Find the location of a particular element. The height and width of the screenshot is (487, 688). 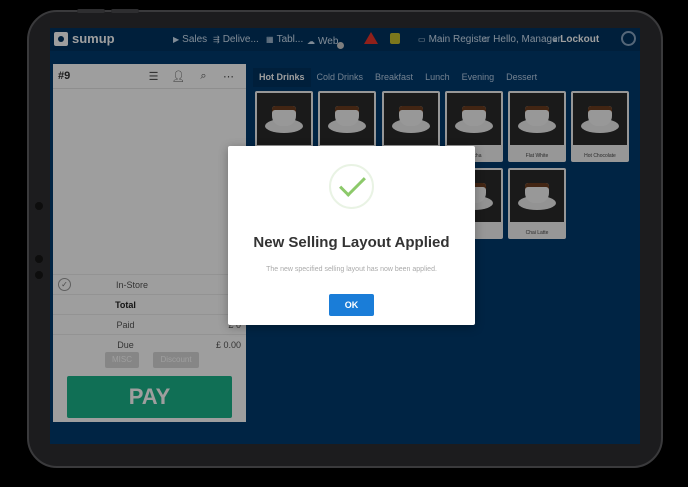

success-check-icon is located at coordinates (351, 186).